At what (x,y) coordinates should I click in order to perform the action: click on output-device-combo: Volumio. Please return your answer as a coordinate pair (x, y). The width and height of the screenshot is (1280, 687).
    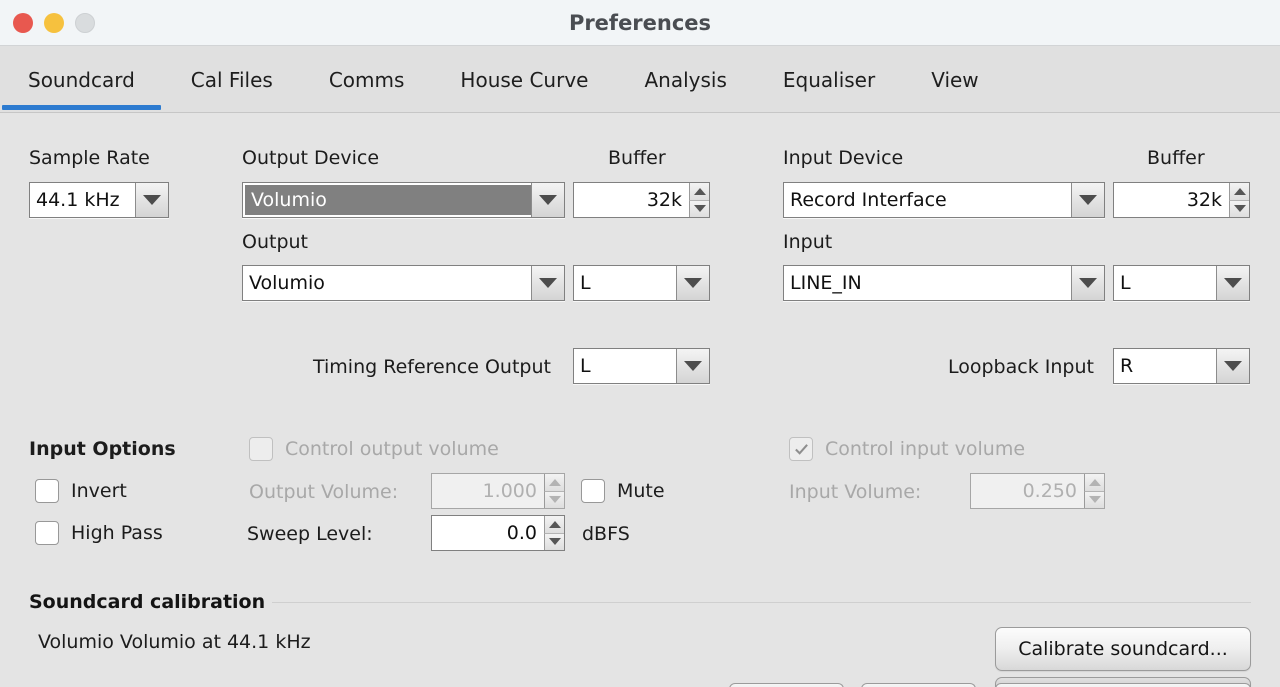
    Looking at the image, I should click on (403, 200).